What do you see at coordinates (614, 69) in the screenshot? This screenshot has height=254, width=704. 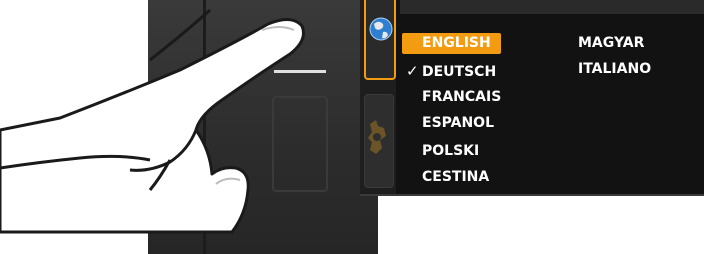 I see `language-option-italiano: ITALIANO` at bounding box center [614, 69].